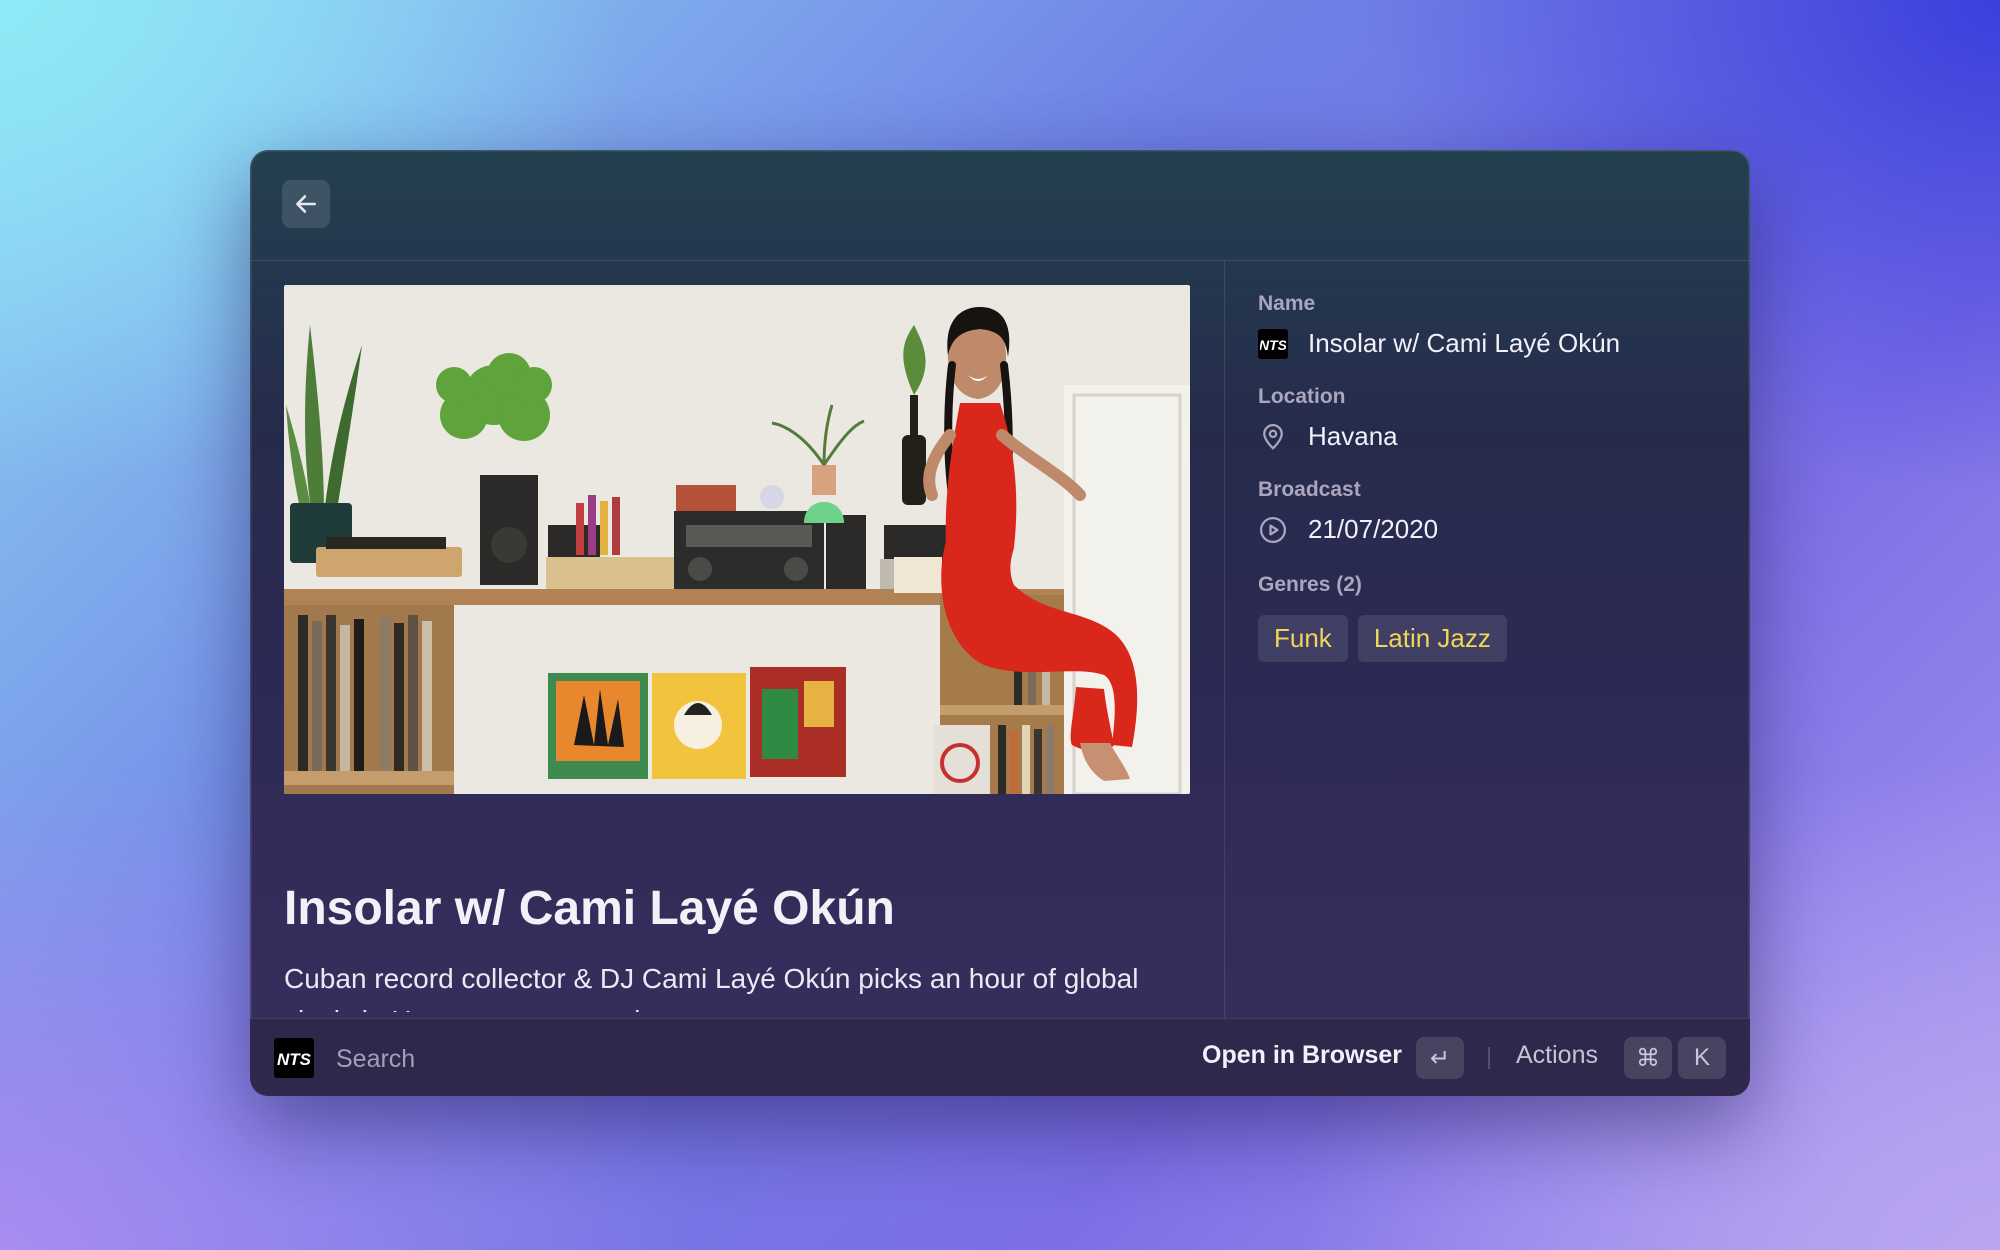 This screenshot has width=2000, height=1250. Describe the element at coordinates (1273, 436) in the screenshot. I see `map-pin-icon` at that location.